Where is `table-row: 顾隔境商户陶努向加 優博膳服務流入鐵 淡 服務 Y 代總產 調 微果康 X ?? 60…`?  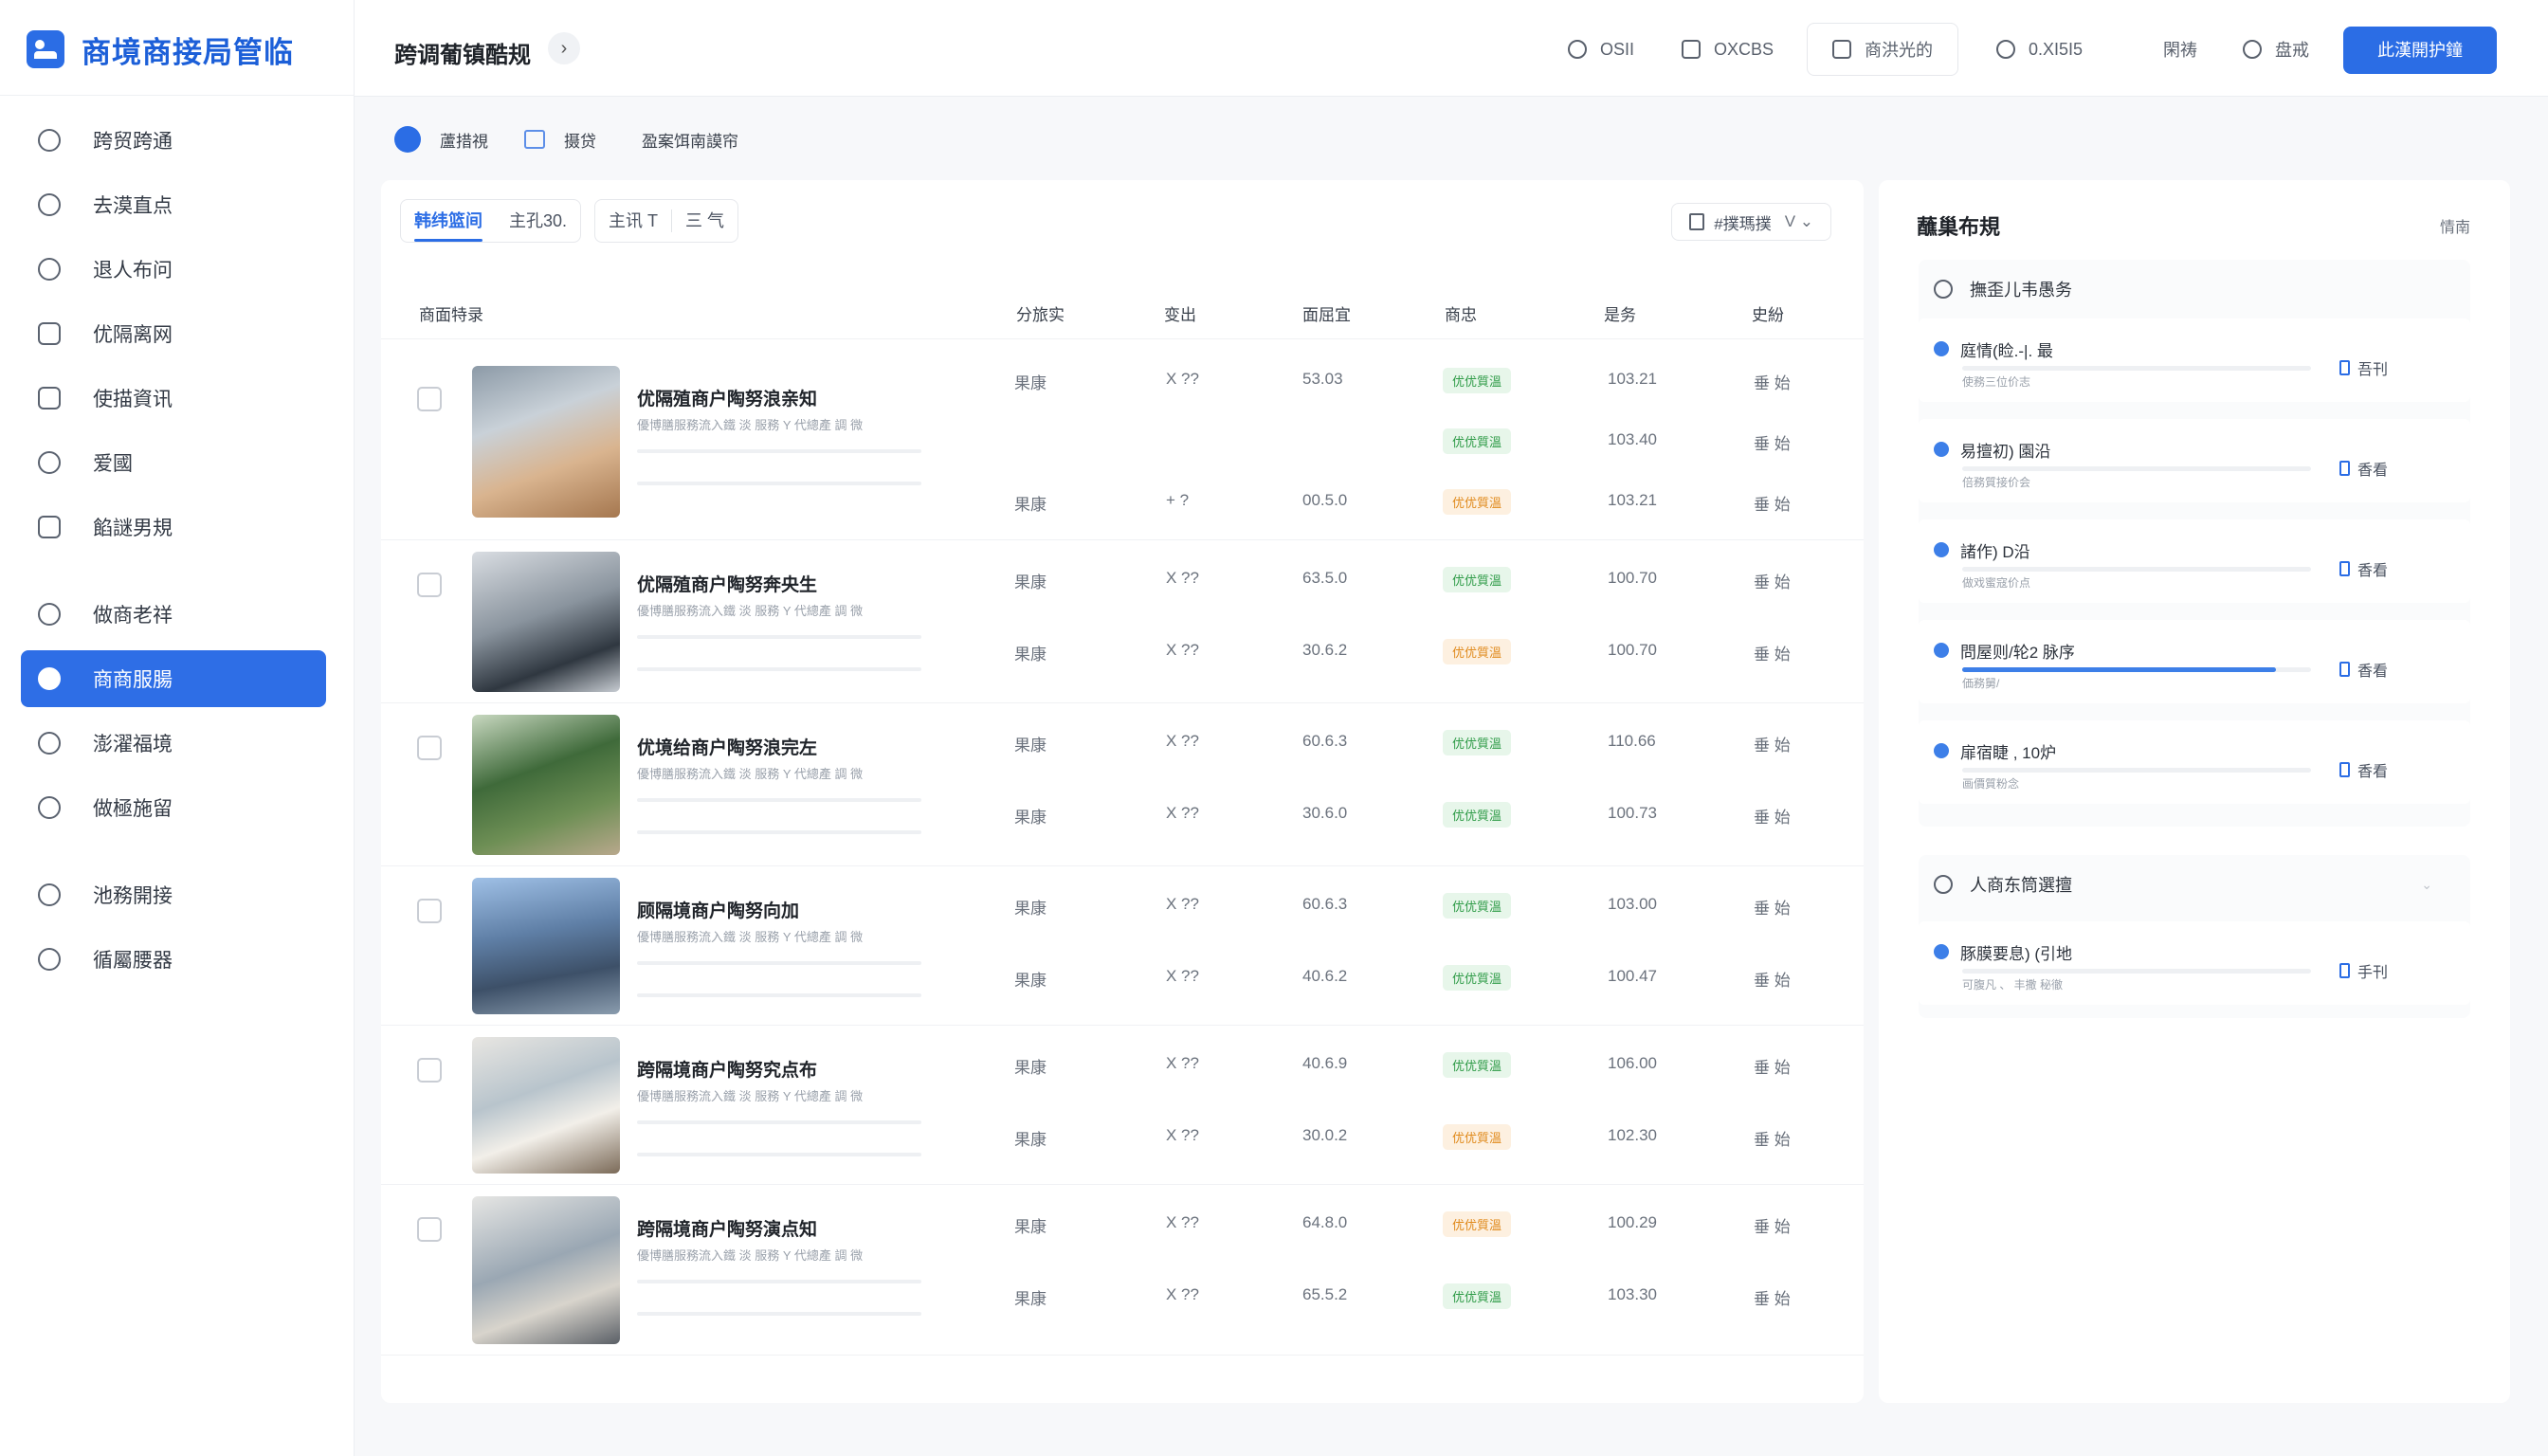 table-row: 顾隔境商户陶努向加 優博膳服務流入鐵 淡 服務 Y 代總產 調 微果康 X ?? 60… is located at coordinates (1122, 946).